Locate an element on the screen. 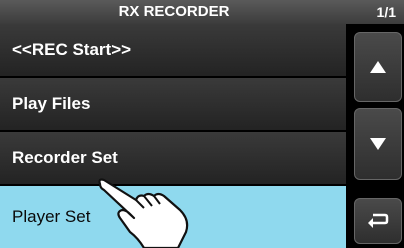  triangle-up-icon is located at coordinates (378, 67).